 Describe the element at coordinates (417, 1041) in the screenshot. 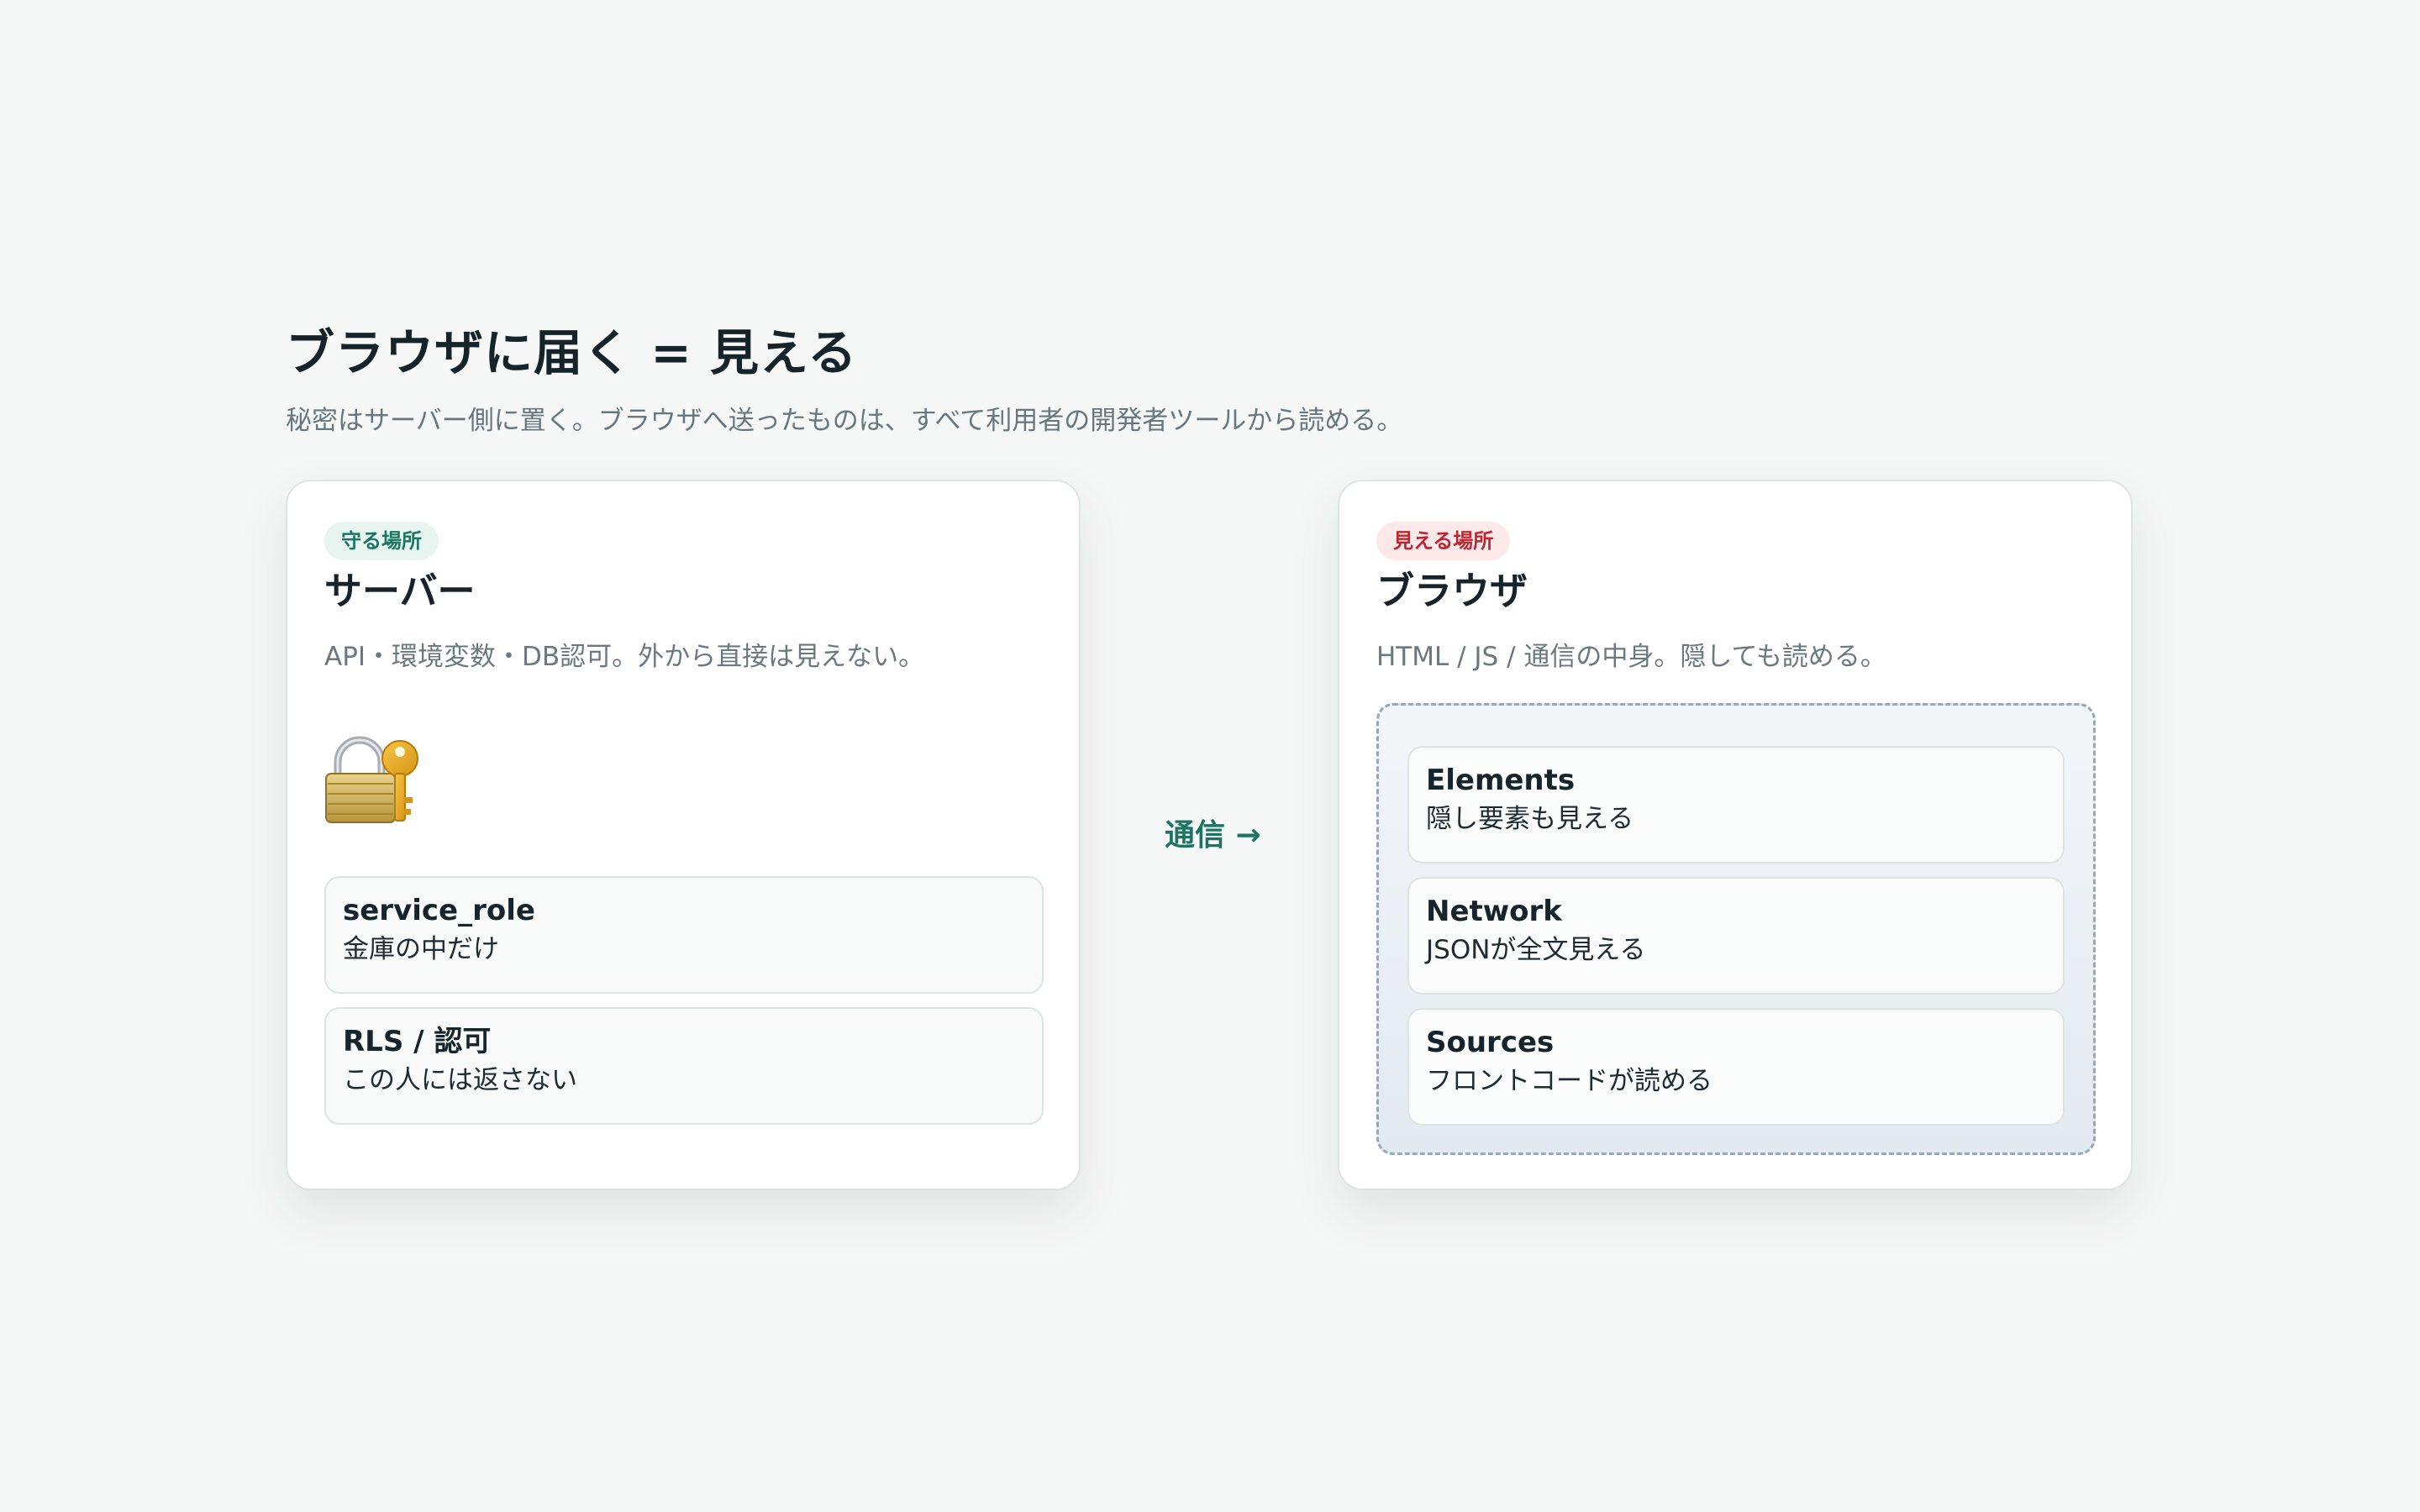

I see `server-item-title: RLS / 認可` at that location.